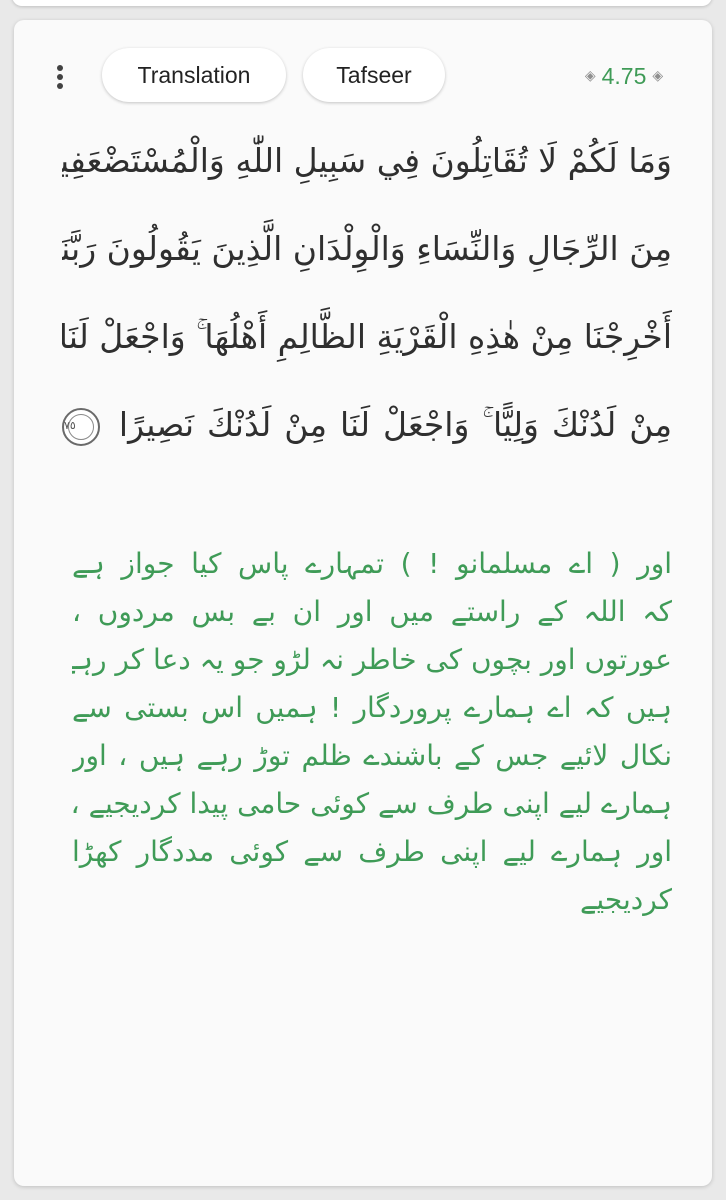 This screenshot has width=726, height=1200. I want to click on verse-number-badge: ◈ 4.75 ◈, so click(624, 76).